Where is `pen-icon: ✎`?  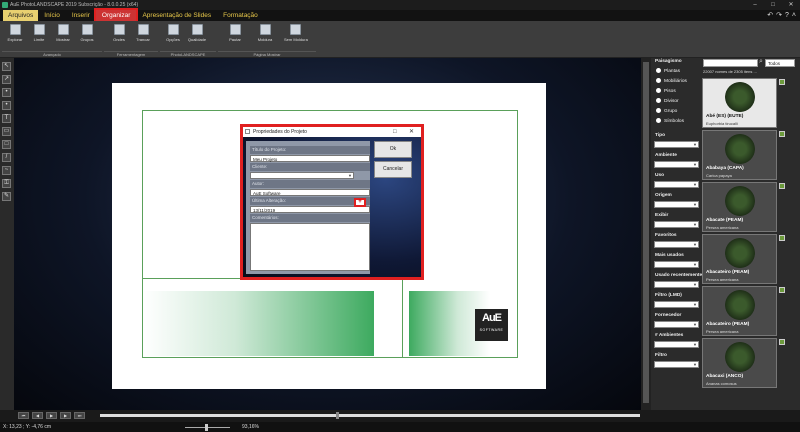 pen-icon: ✎ is located at coordinates (6, 196).